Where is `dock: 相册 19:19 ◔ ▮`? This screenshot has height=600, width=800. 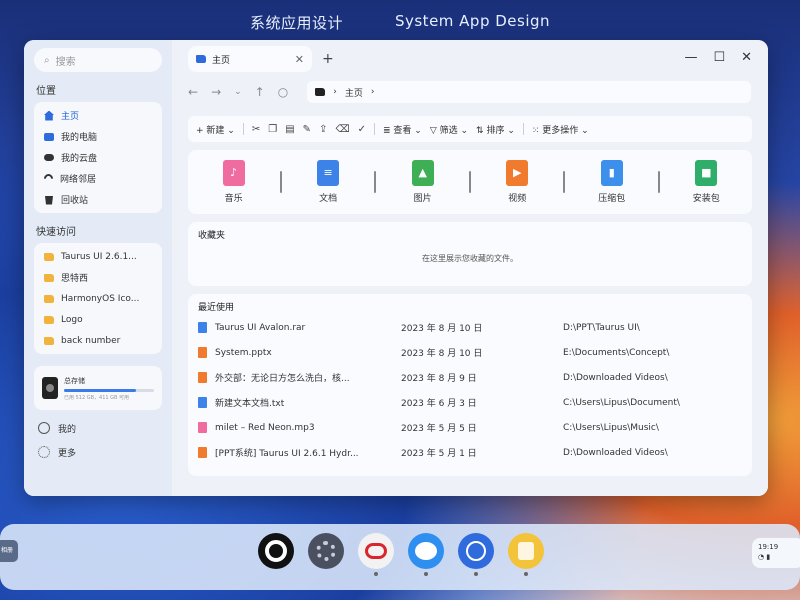
dock: 相册 19:19 ◔ ▮ is located at coordinates (400, 557).